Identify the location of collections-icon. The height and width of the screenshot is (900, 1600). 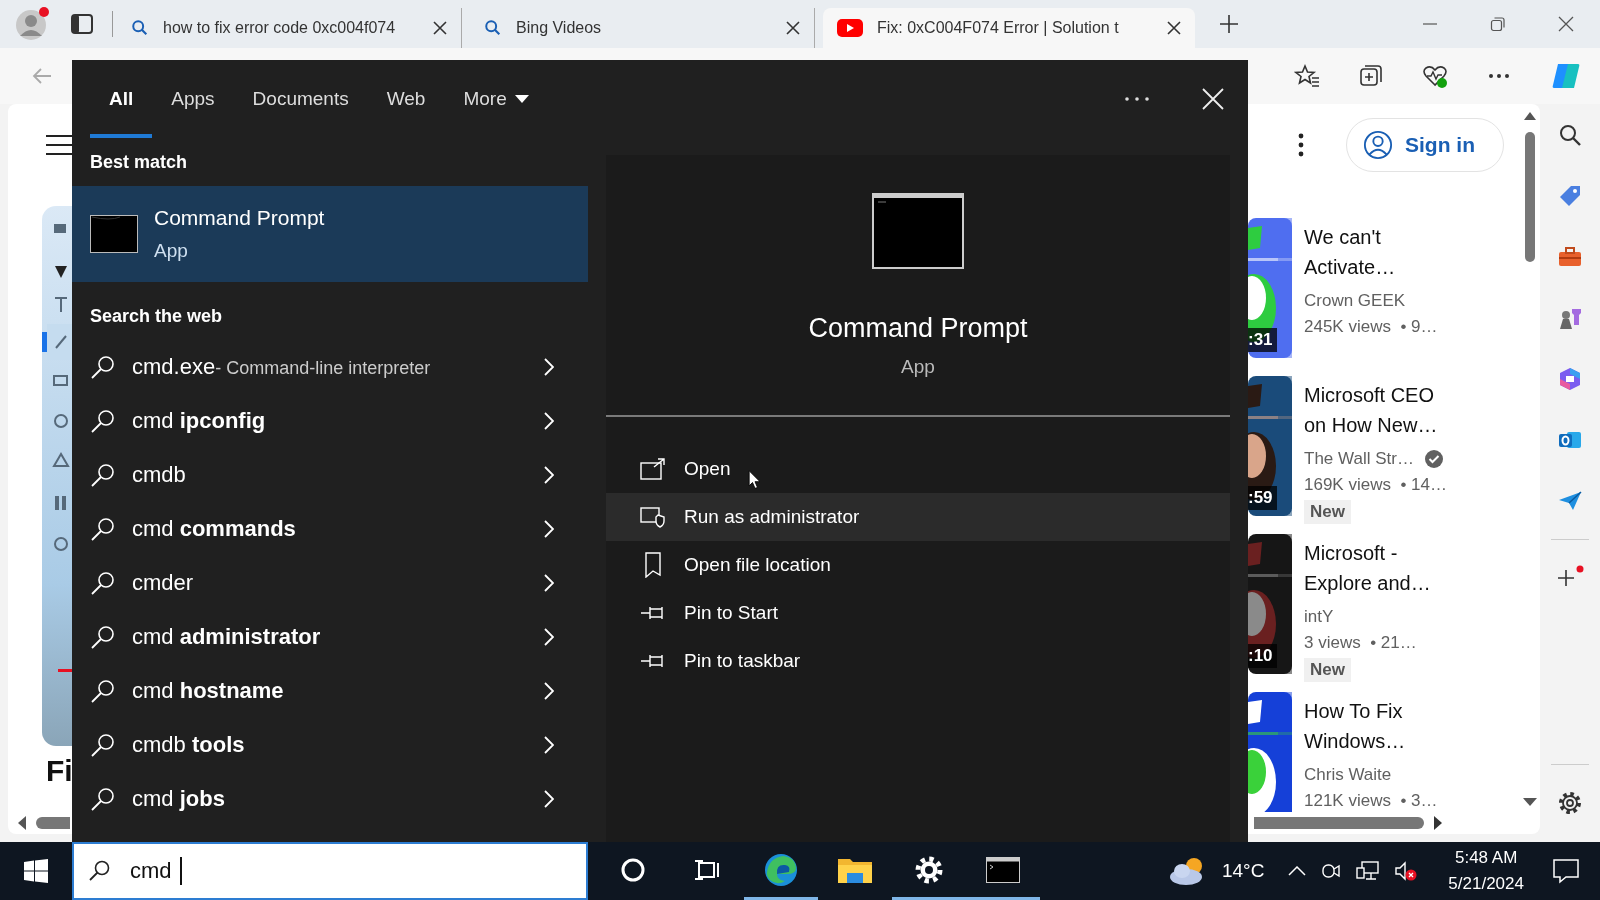
(1371, 76).